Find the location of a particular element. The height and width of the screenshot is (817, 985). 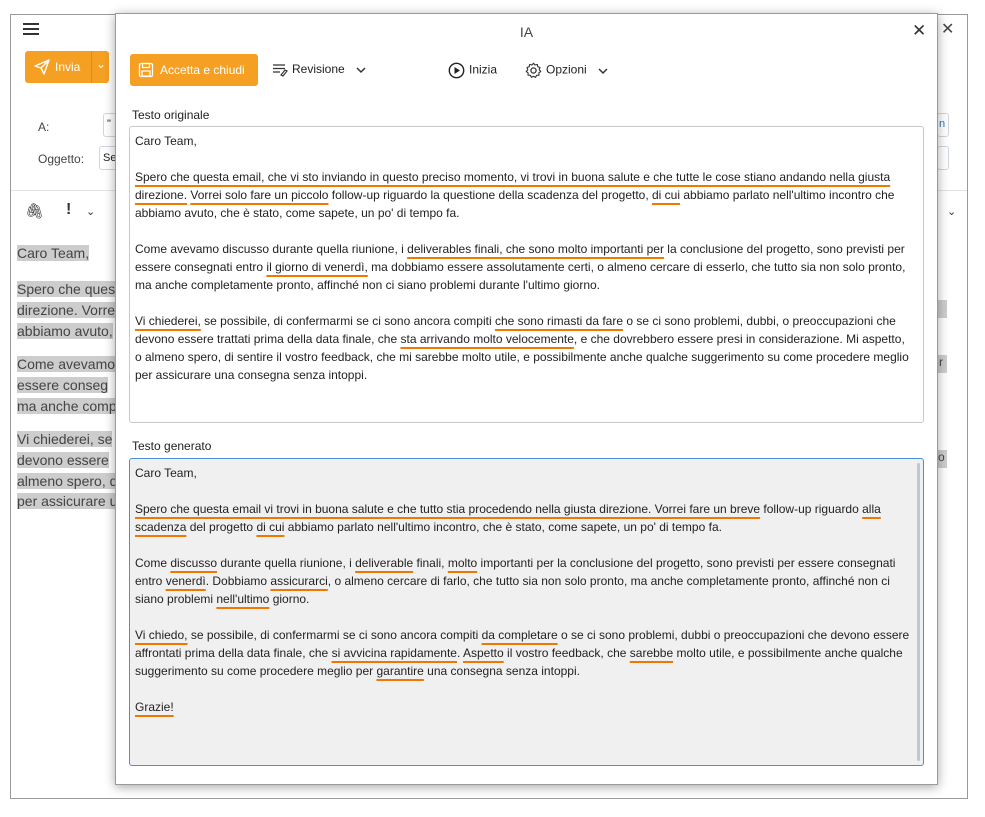

text-segment: follow-up riguardo is located at coordinates (811, 509).